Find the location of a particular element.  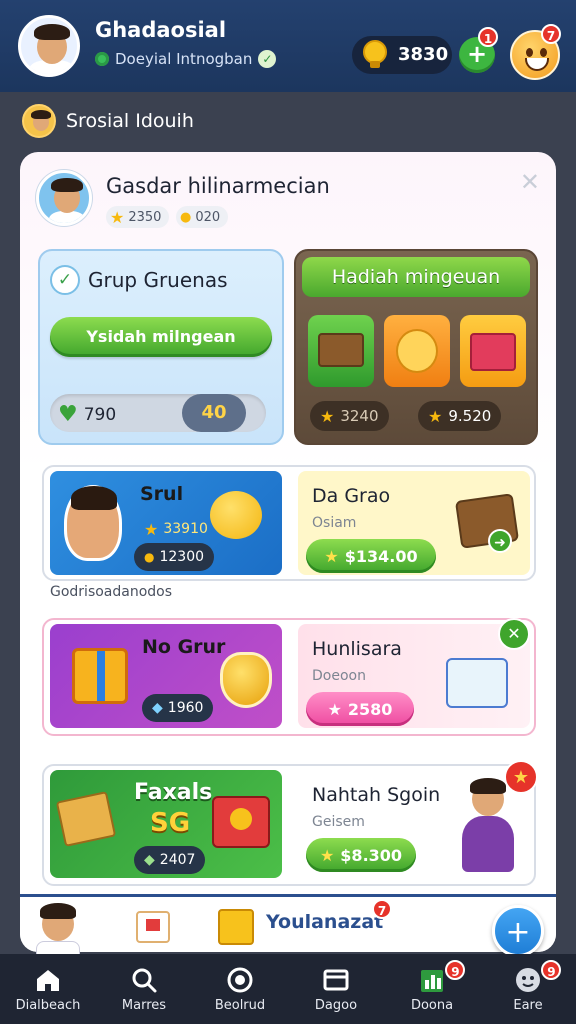

offer-panel: Hunlisara Doeoon ★ 2580 ✕ is located at coordinates (414, 673).